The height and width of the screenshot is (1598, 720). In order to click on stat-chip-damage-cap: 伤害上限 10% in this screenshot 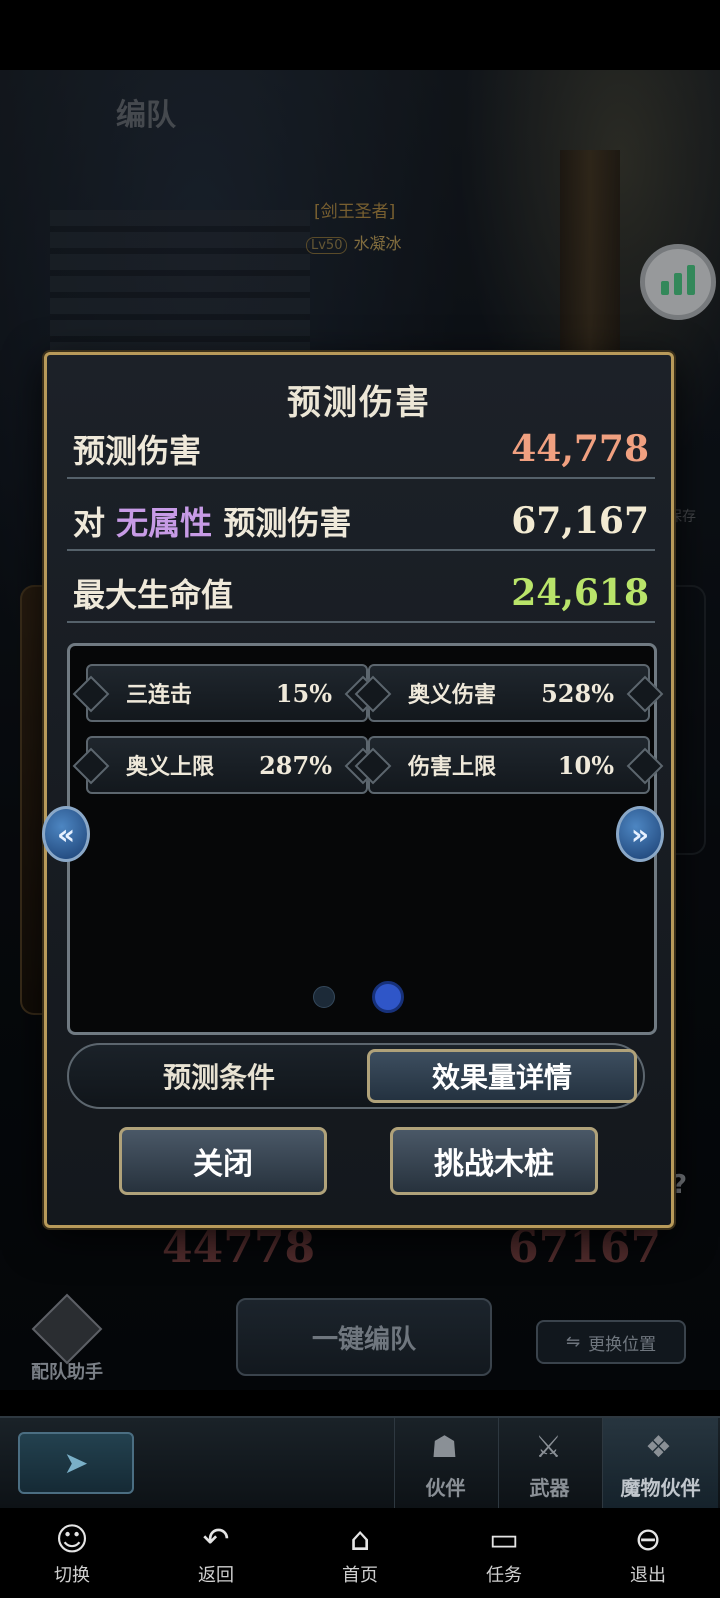, I will do `click(509, 765)`.